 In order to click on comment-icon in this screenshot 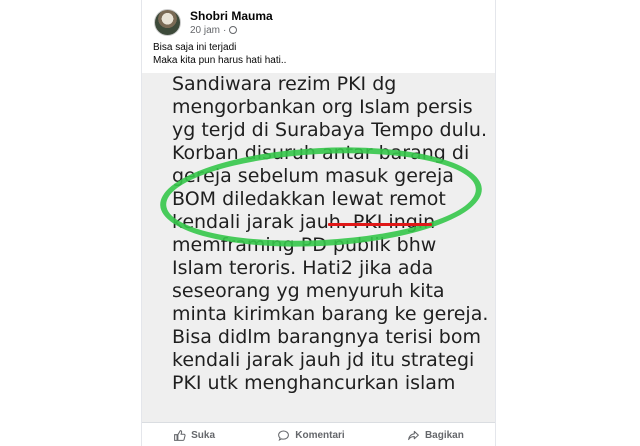, I will do `click(284, 435)`.